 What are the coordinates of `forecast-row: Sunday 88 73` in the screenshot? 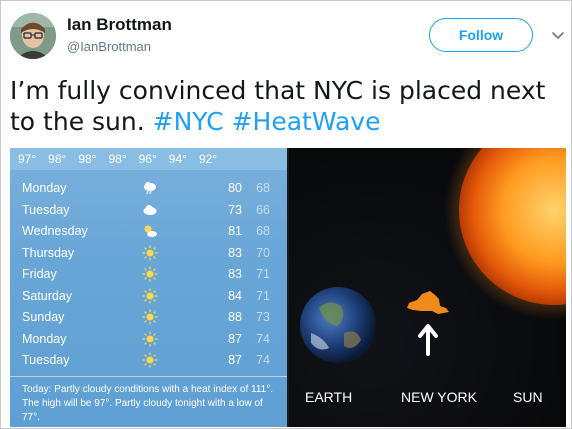 It's located at (148, 318).